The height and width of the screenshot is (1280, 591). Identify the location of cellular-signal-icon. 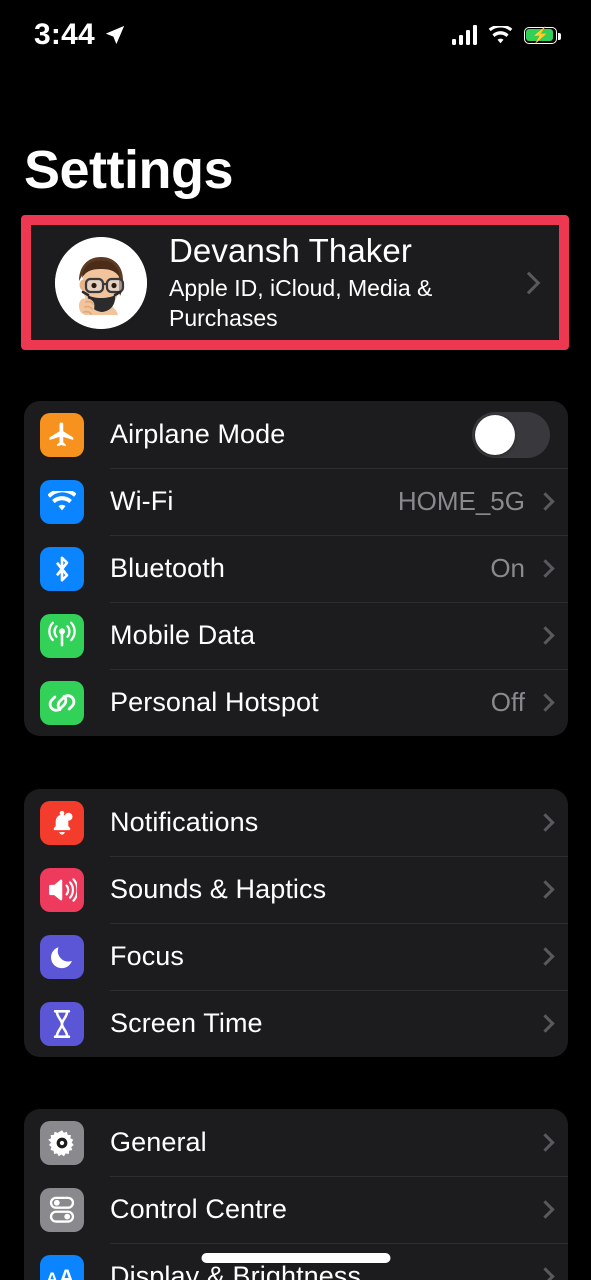
(464, 35).